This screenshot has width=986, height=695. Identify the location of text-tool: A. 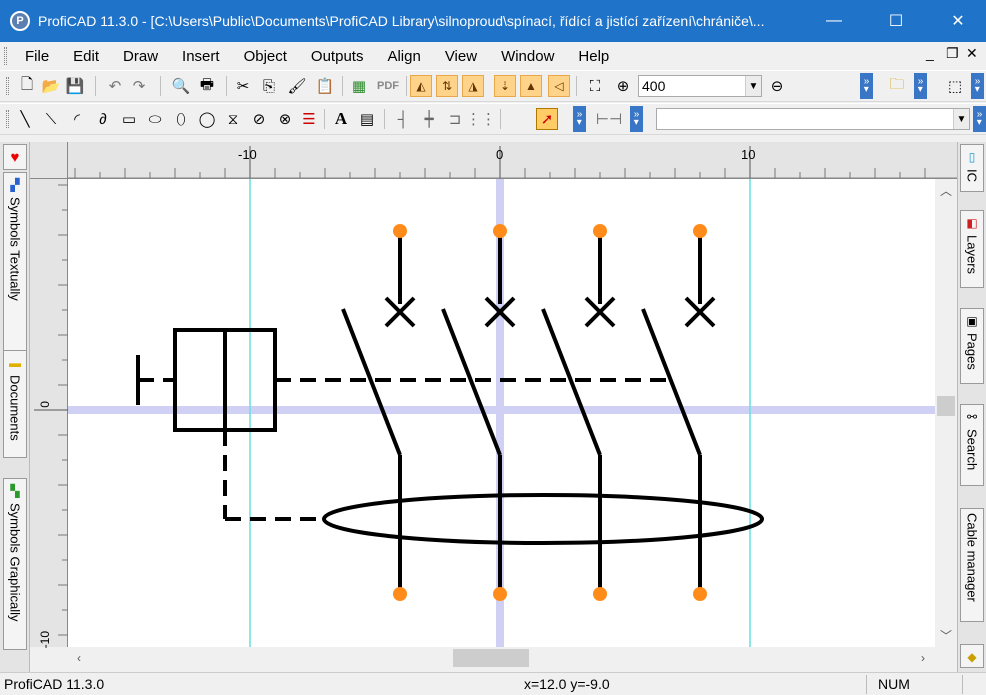
(341, 119).